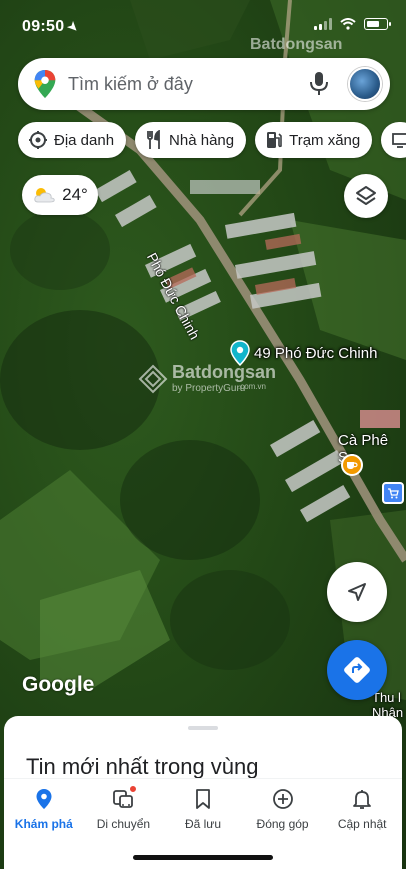 Image resolution: width=406 pixels, height=869 pixels. What do you see at coordinates (377, 24) in the screenshot?
I see `battery-icon` at bounding box center [377, 24].